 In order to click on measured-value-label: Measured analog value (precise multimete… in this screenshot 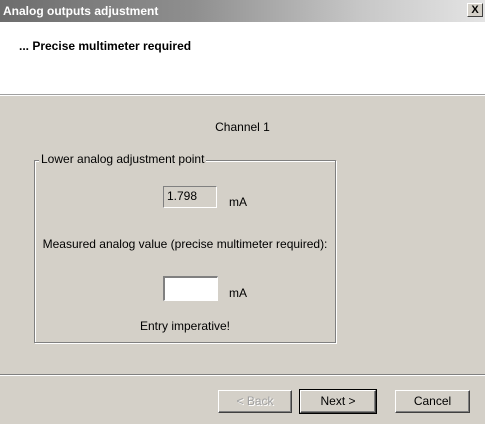, I will do `click(185, 244)`.